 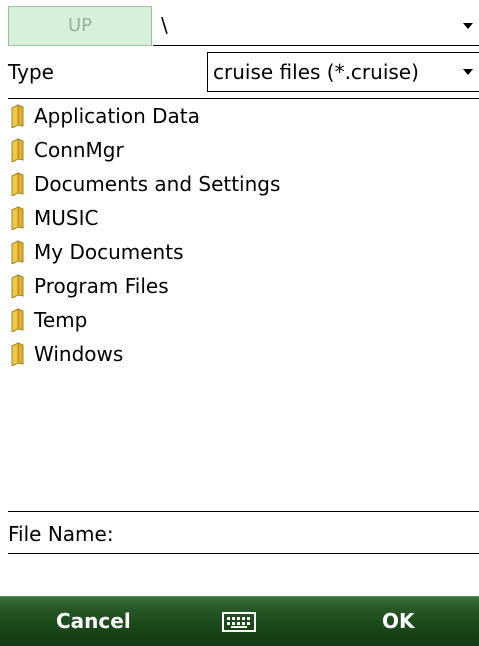 I want to click on file-type-dropdown: cruise files (*.cruise), so click(x=343, y=72).